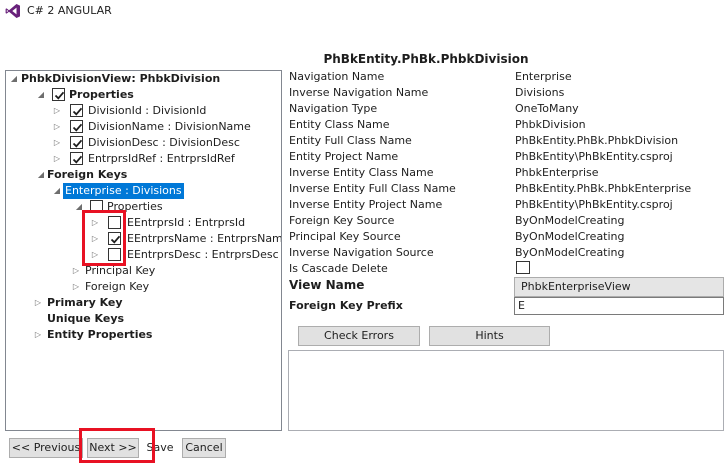  I want to click on detail-value: PhBkEntity.PhBk.PhbkDivision, so click(597, 140).